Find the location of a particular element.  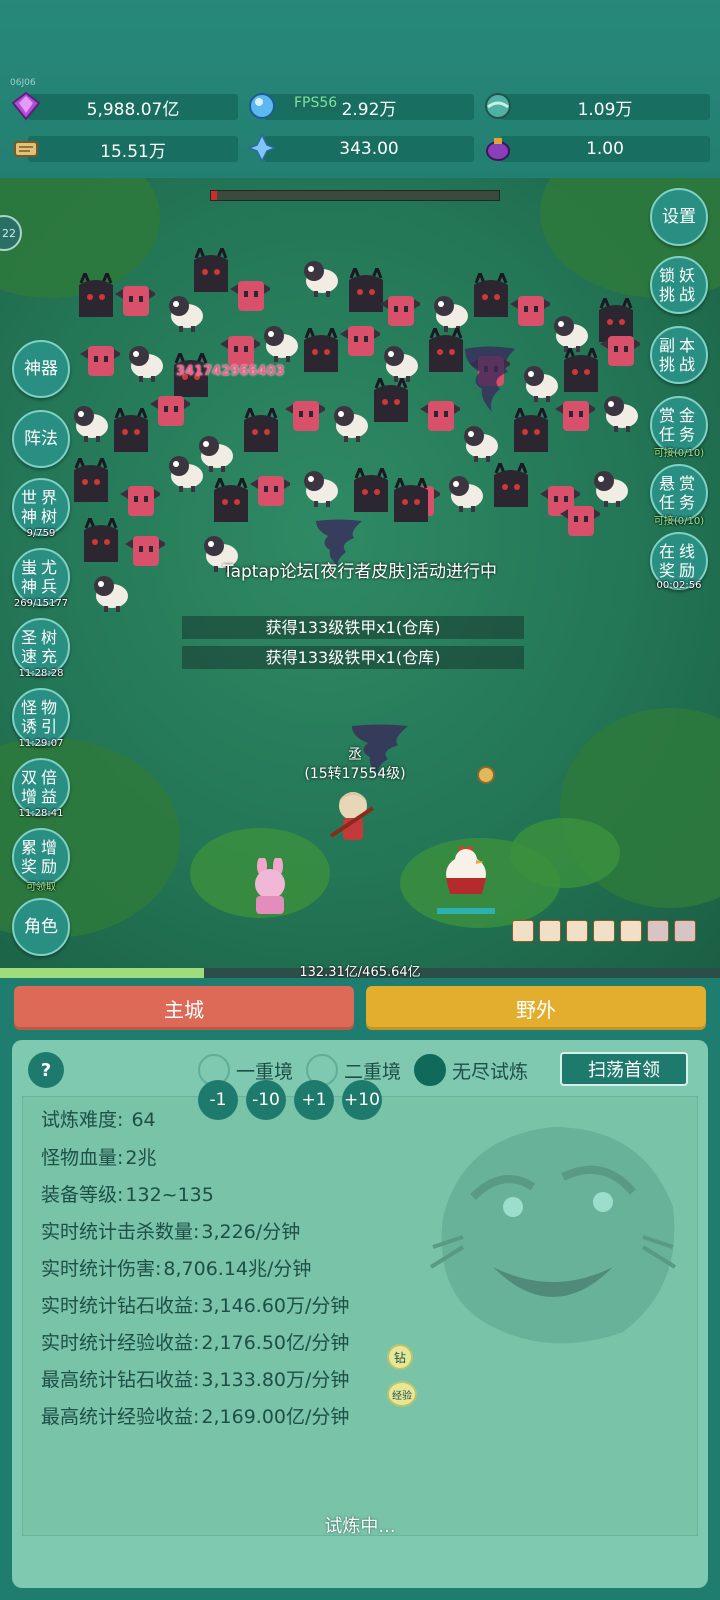

difficulty-minus-10-button: -10 is located at coordinates (266, 1100).